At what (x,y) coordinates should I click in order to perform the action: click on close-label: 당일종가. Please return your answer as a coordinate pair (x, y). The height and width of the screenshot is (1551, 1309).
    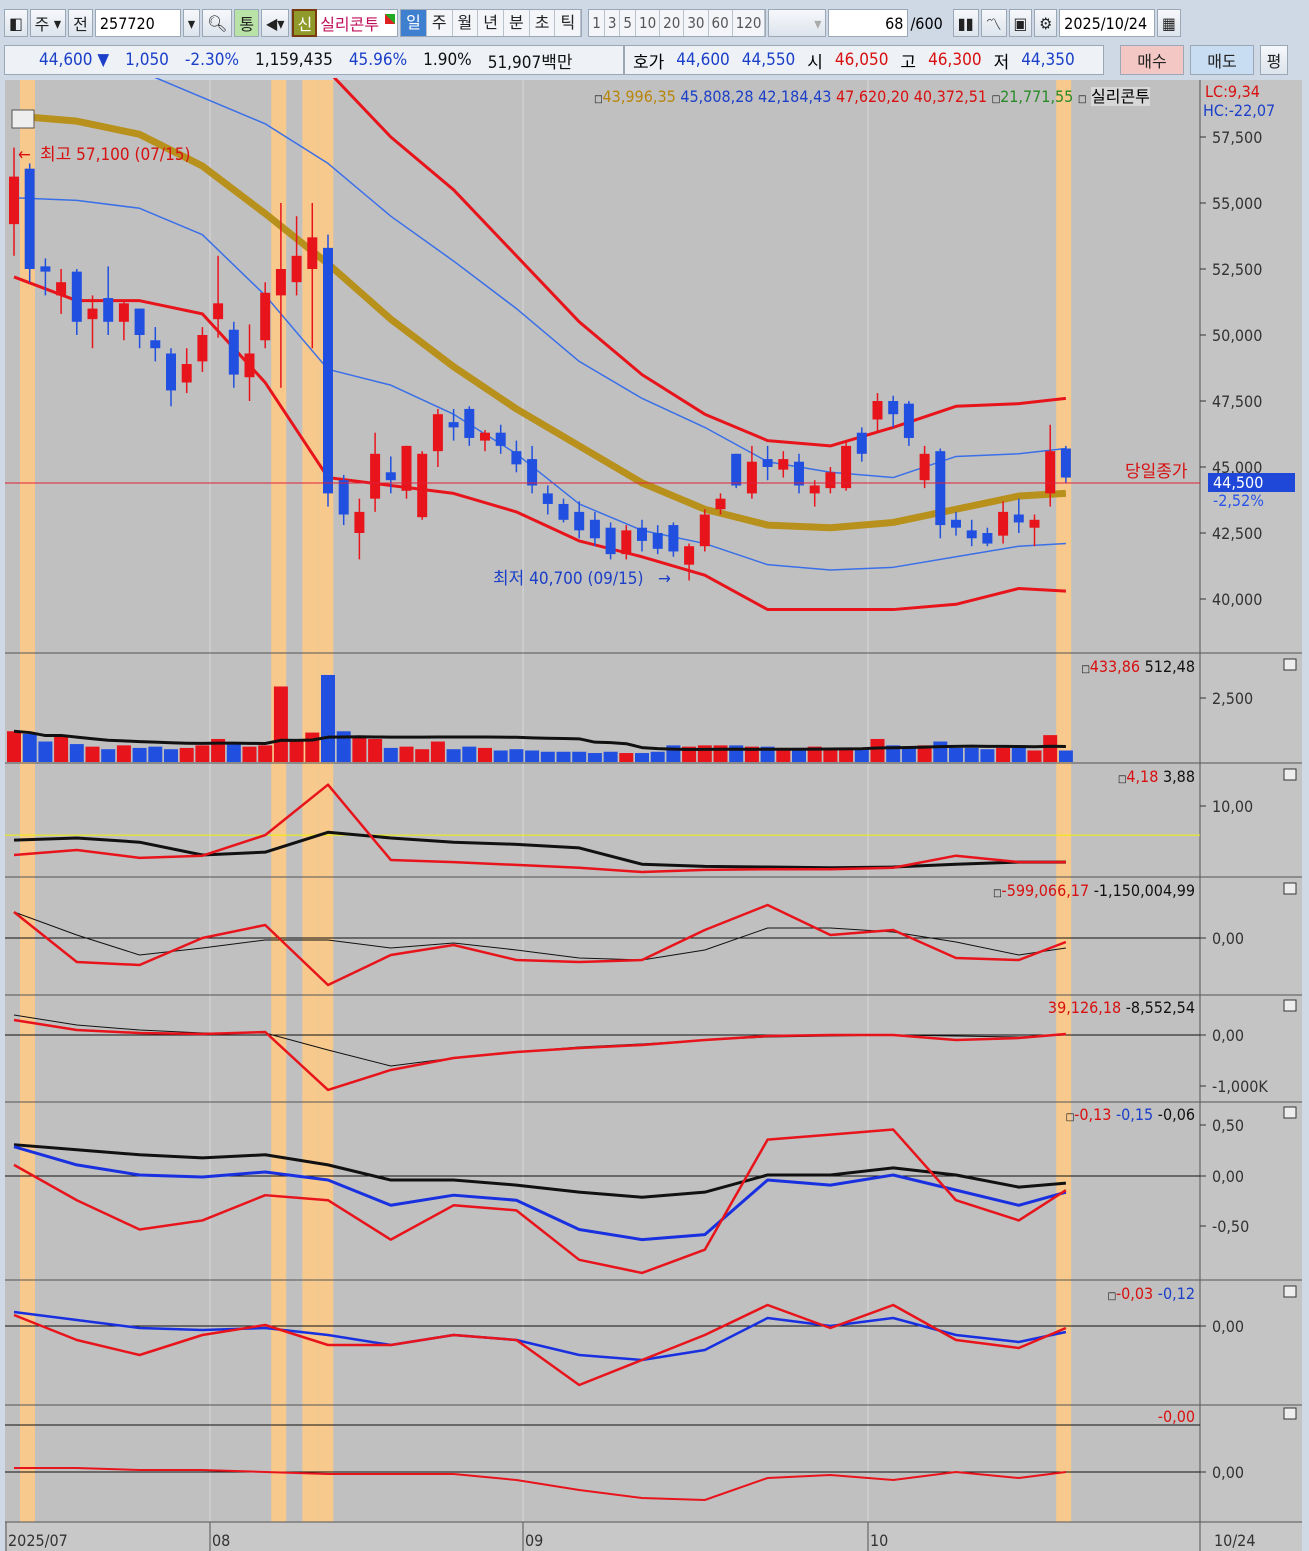
    Looking at the image, I should click on (1156, 472).